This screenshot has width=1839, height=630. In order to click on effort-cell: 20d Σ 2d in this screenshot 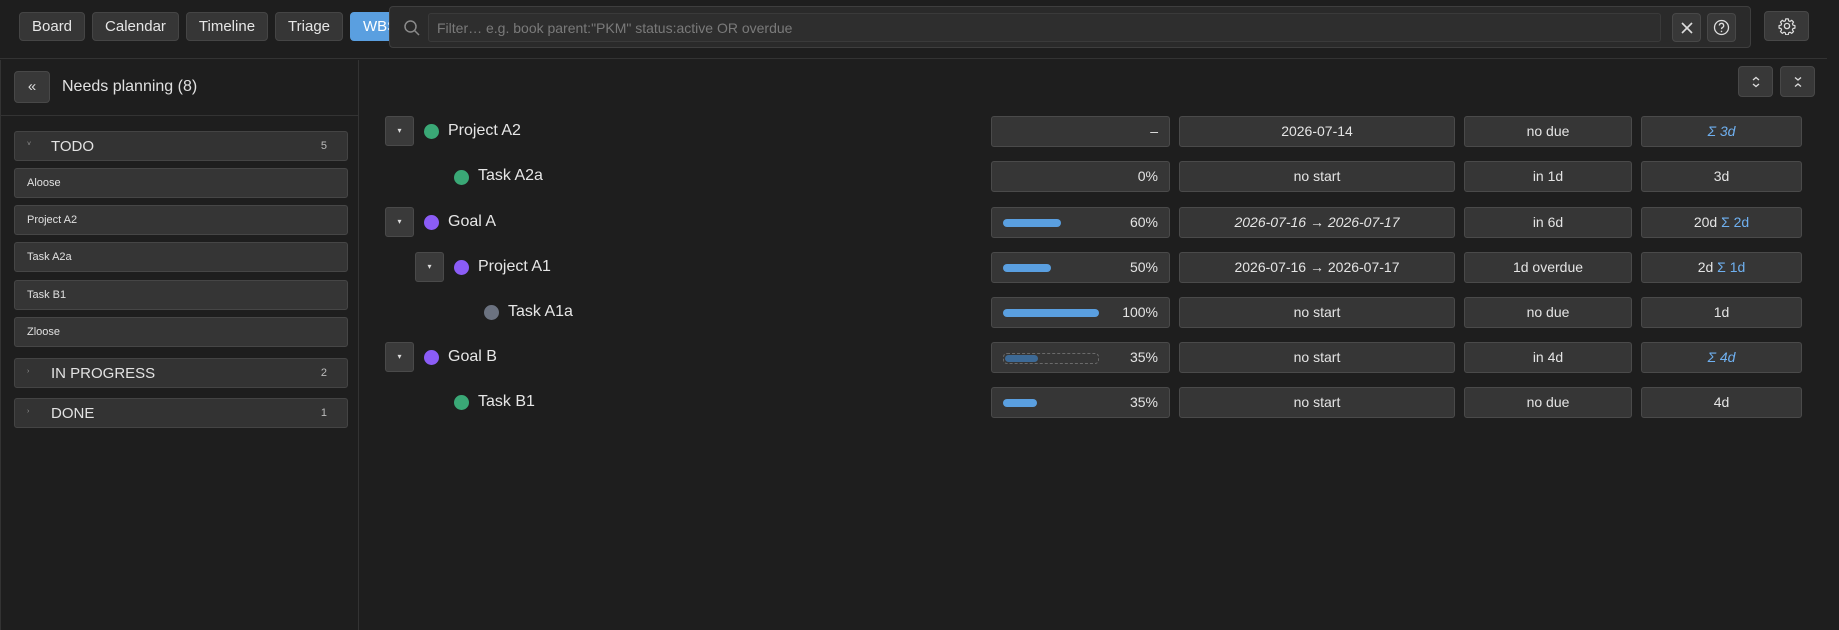, I will do `click(1721, 222)`.